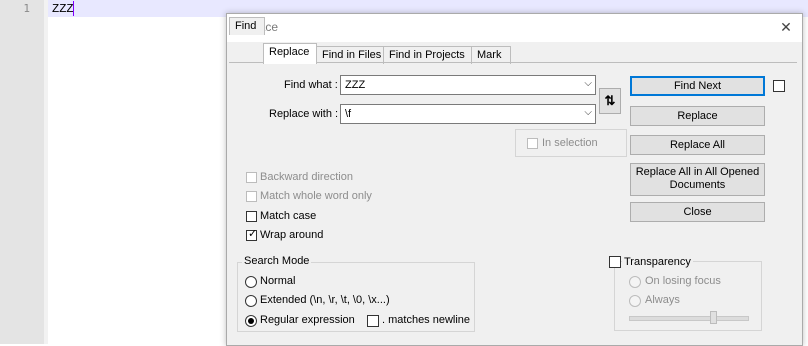 The height and width of the screenshot is (346, 808). I want to click on wrap-around-checkbox: ✓, so click(252, 234).